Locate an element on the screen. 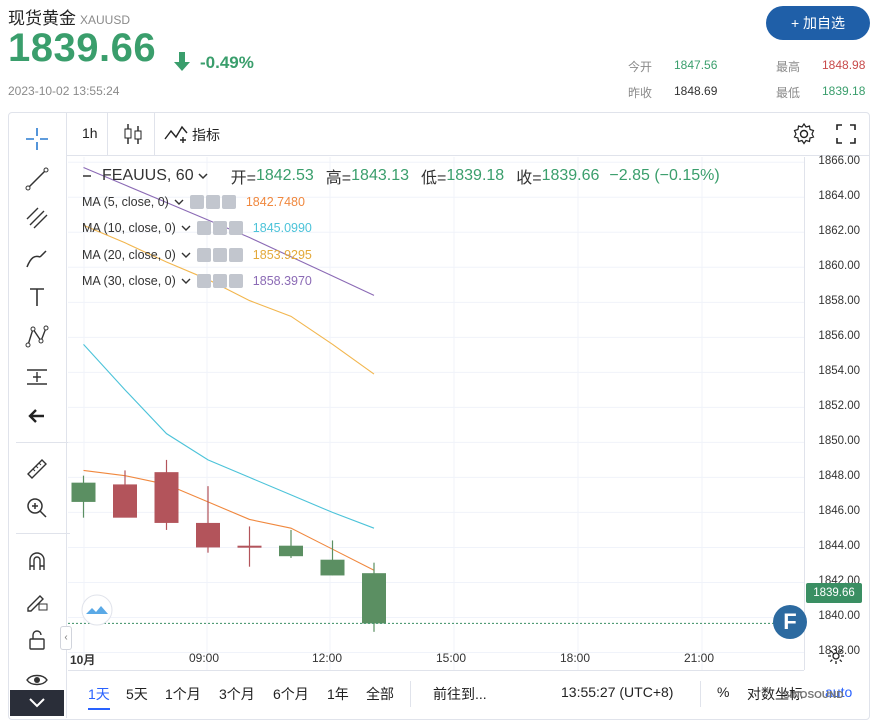  axis-settings-icon is located at coordinates (836, 656).